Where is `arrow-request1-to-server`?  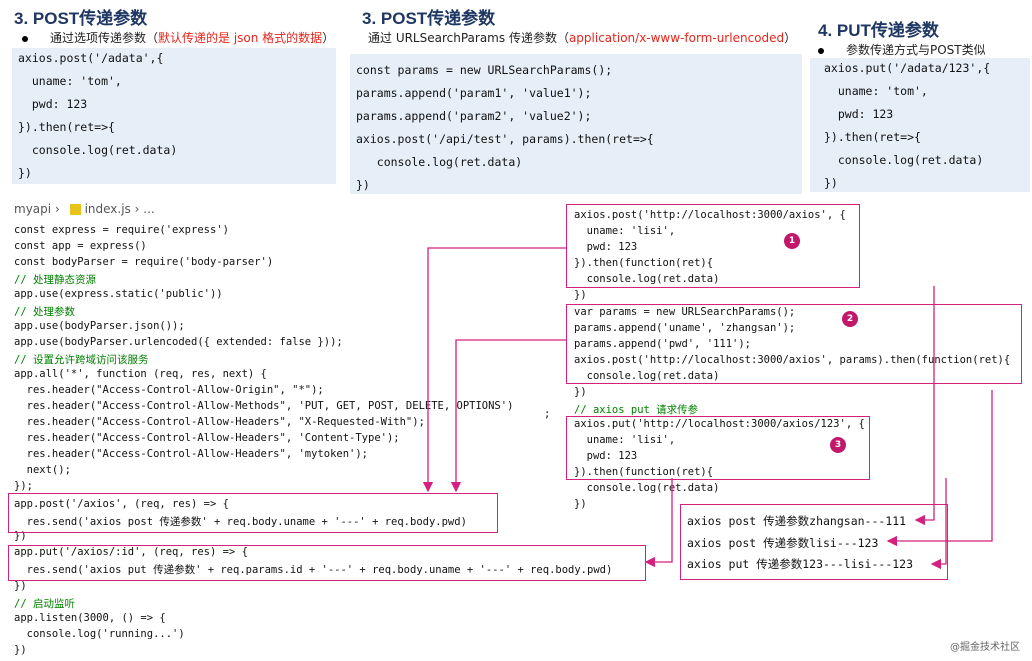
arrow-request1-to-server is located at coordinates (494, 370).